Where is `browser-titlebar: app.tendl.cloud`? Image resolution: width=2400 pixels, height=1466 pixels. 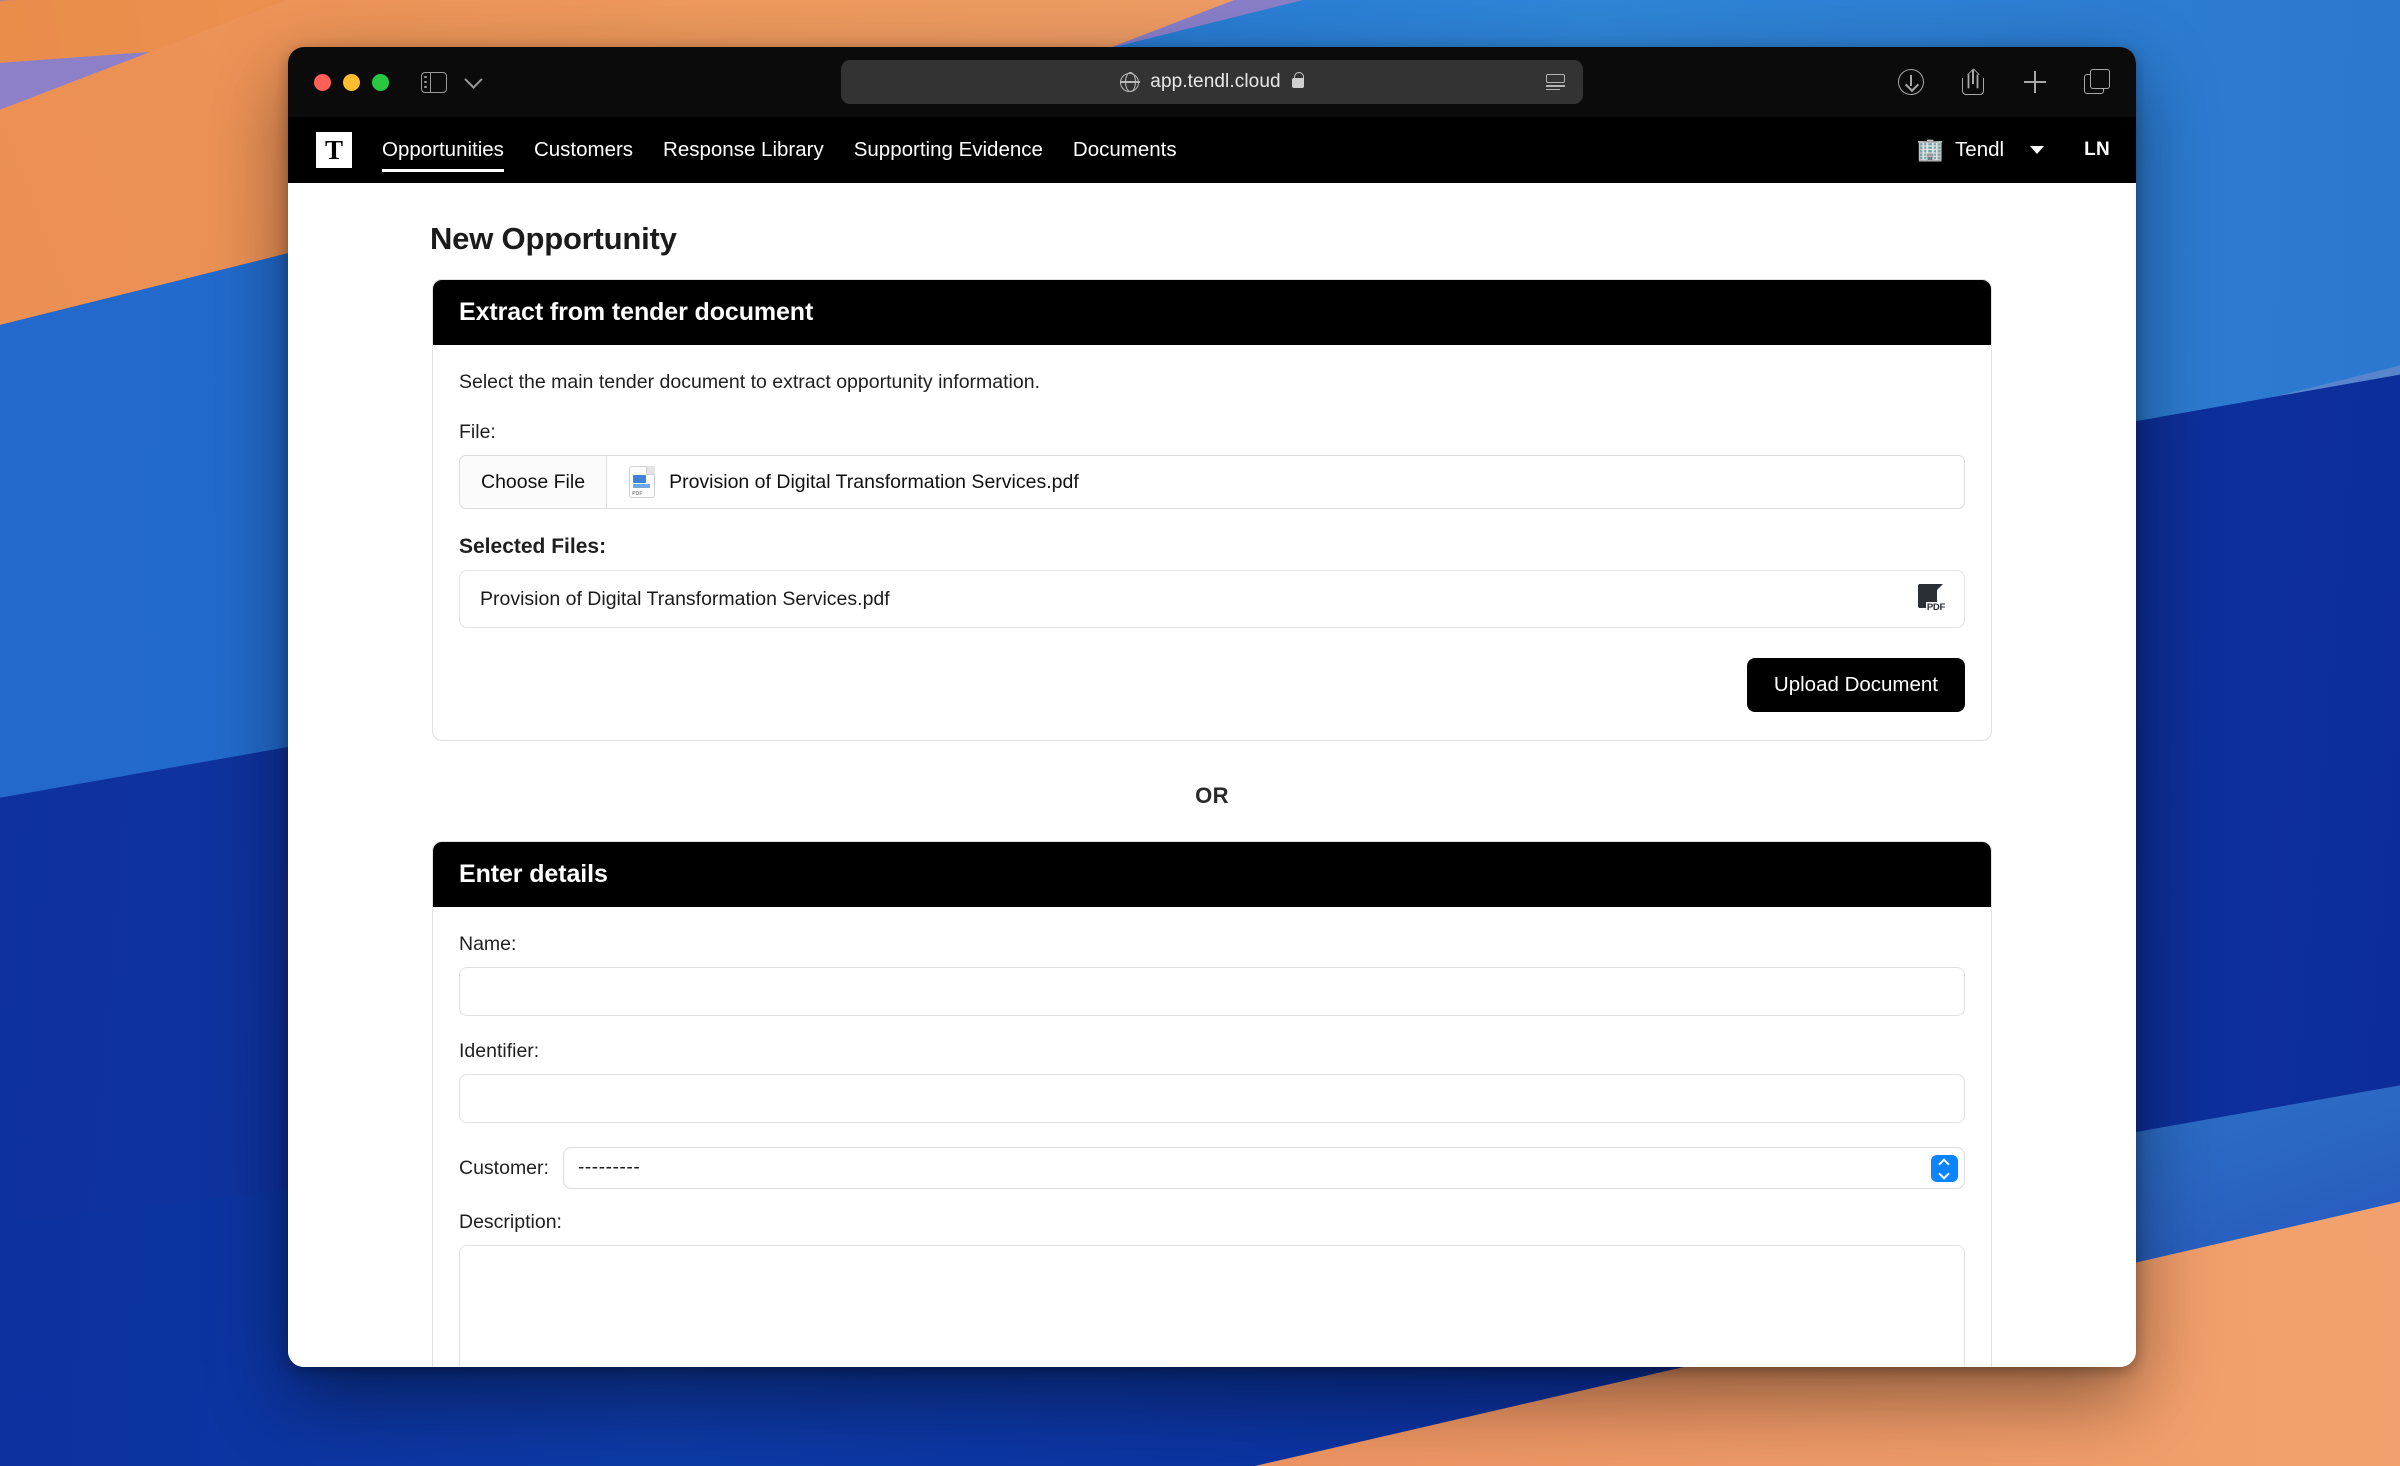 browser-titlebar: app.tendl.cloud is located at coordinates (1212, 82).